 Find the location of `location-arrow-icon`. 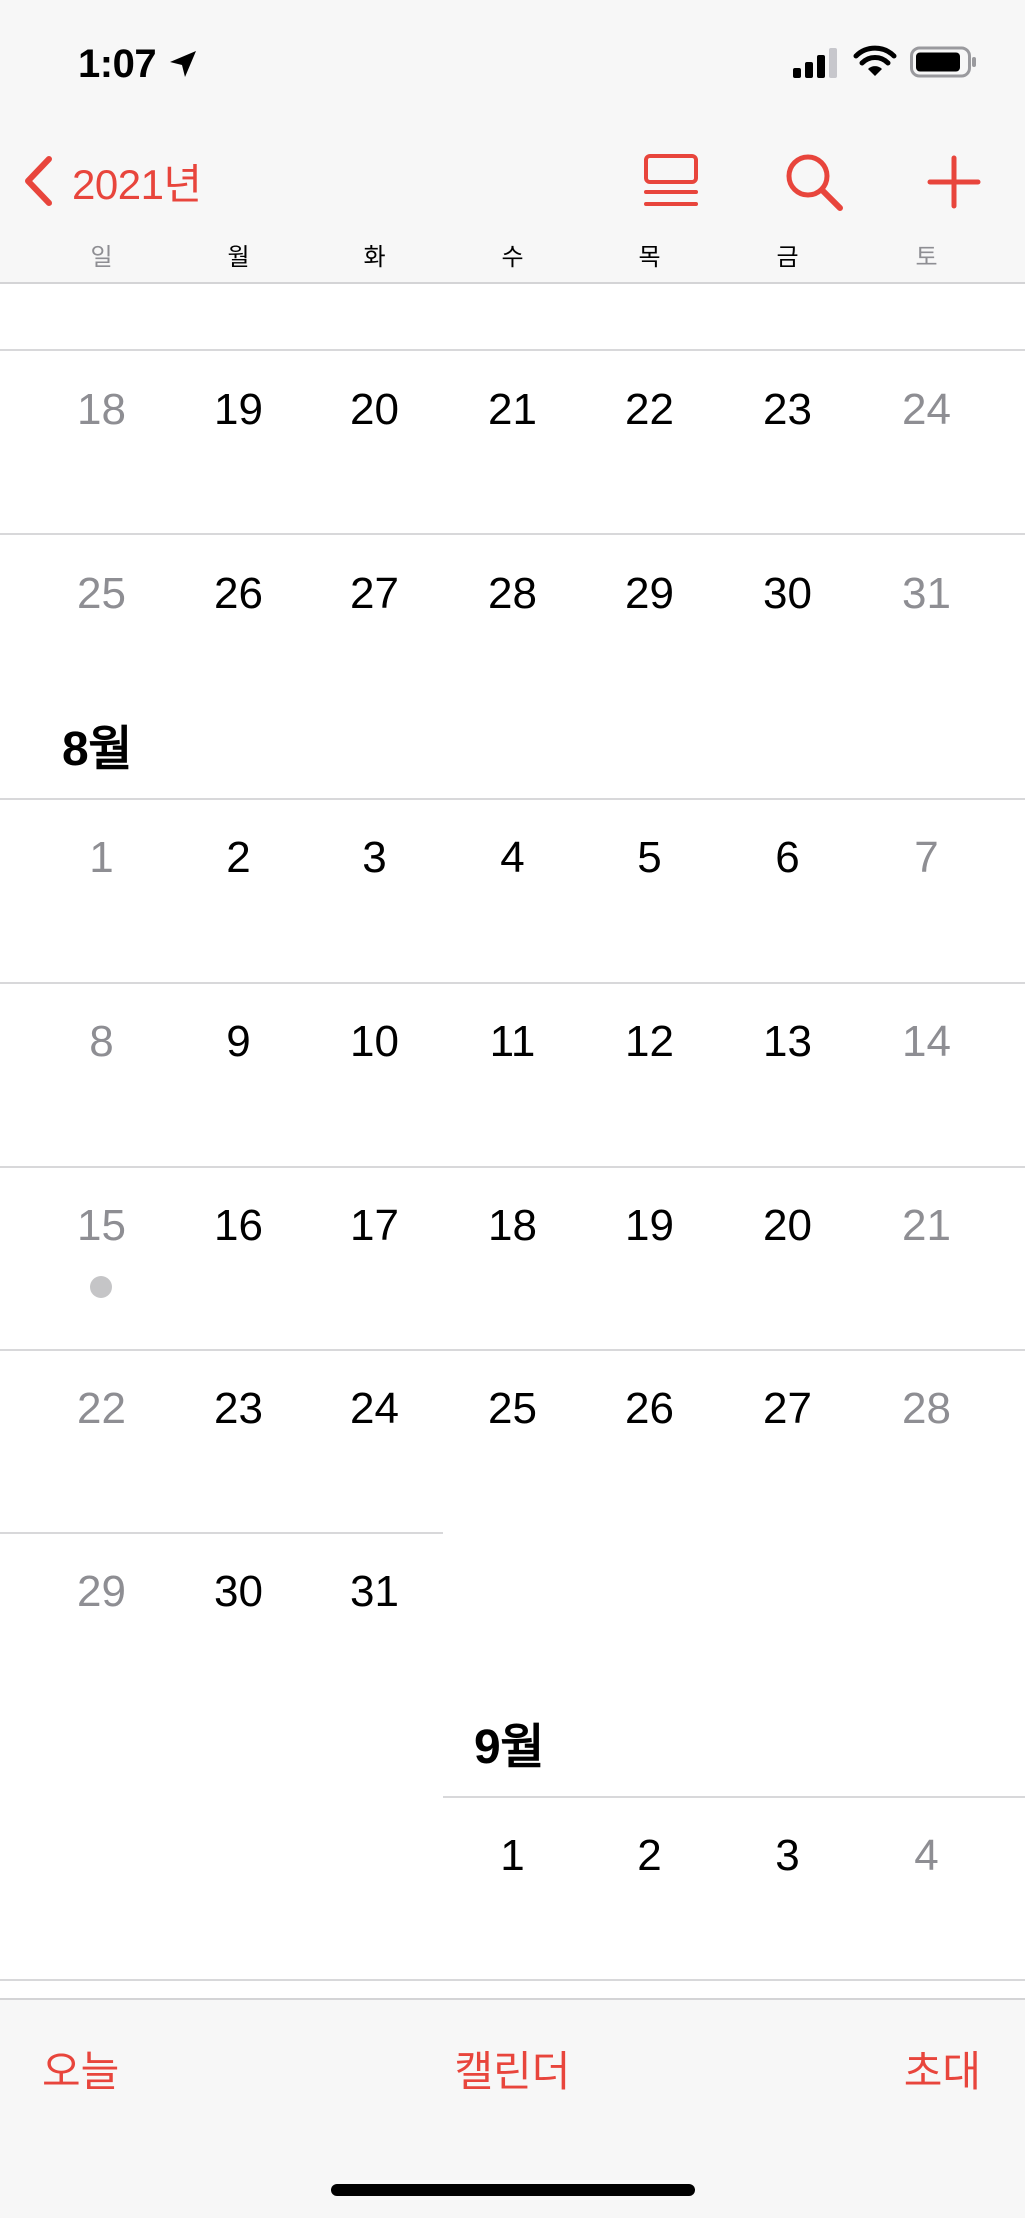

location-arrow-icon is located at coordinates (183, 64).